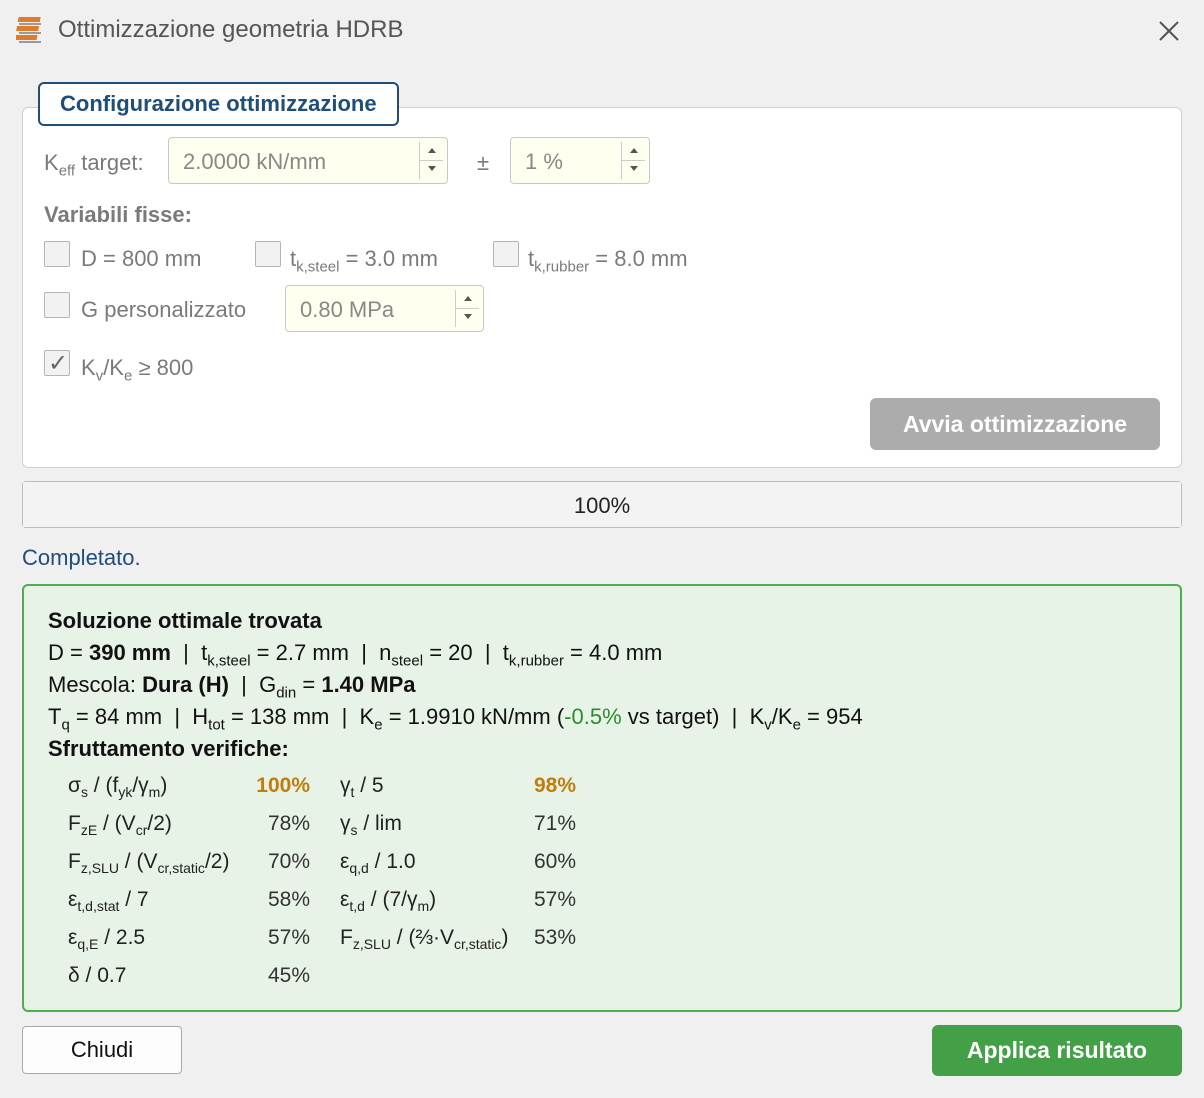 This screenshot has height=1098, width=1204. What do you see at coordinates (149, 863) in the screenshot?
I see `util-label-fz-slu: Fz,SLU / (Vcr,static/2)` at bounding box center [149, 863].